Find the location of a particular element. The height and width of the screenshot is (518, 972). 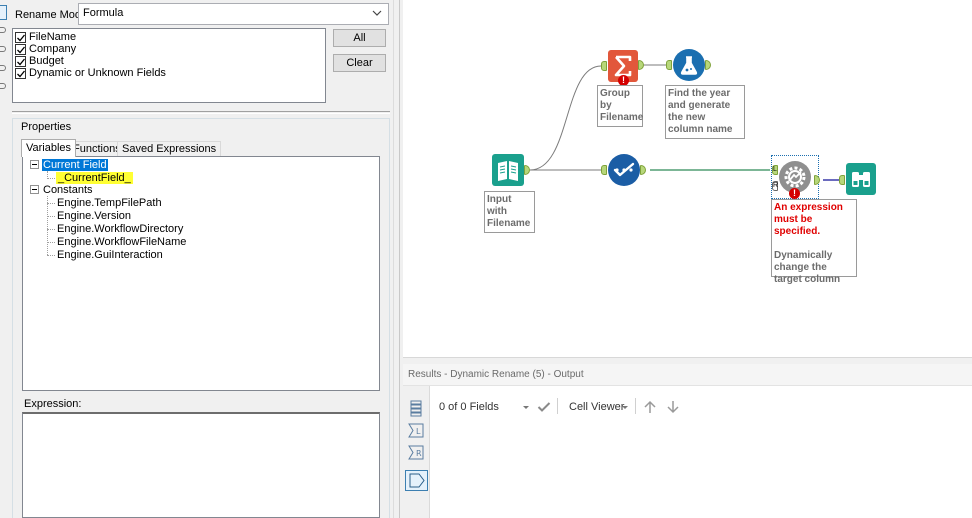

tree-node-constant: Engine.WorkflowDirectory is located at coordinates (120, 229).